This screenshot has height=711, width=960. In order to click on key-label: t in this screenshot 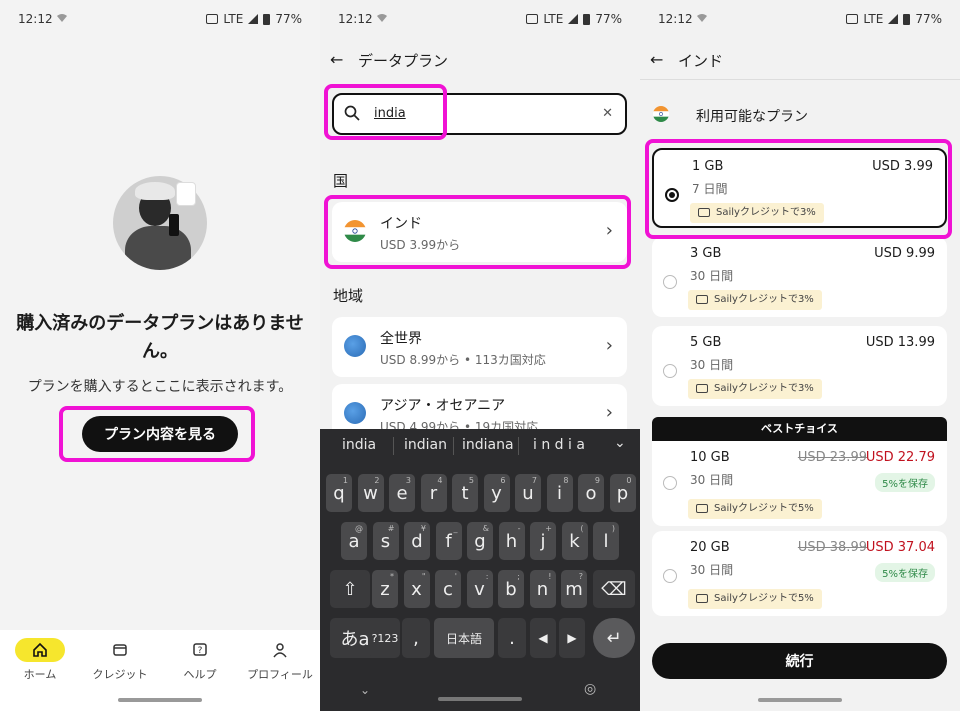, I will do `click(465, 493)`.